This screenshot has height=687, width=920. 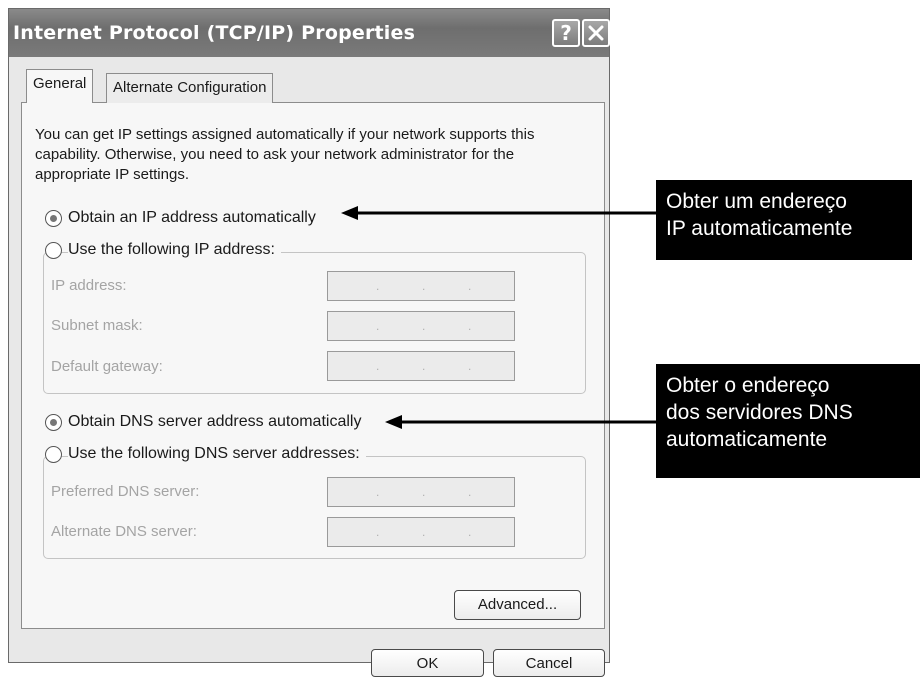 I want to click on callout-dns-auto-line: Obter o endereço, so click(x=748, y=385).